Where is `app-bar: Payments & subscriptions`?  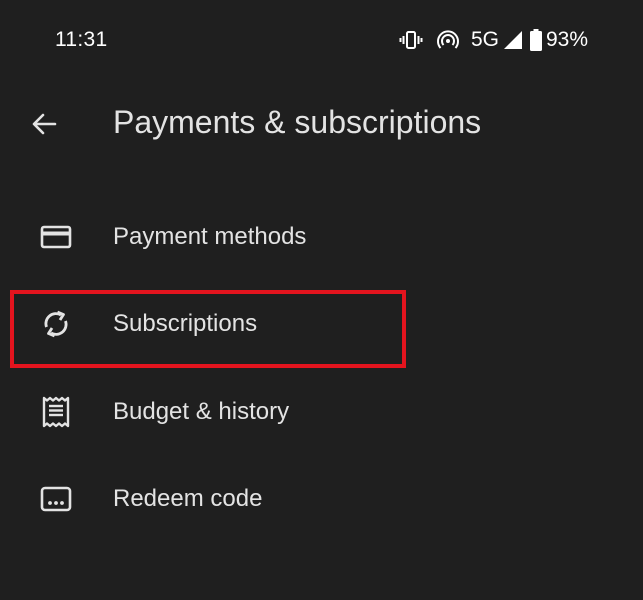
app-bar: Payments & subscriptions is located at coordinates (321, 124).